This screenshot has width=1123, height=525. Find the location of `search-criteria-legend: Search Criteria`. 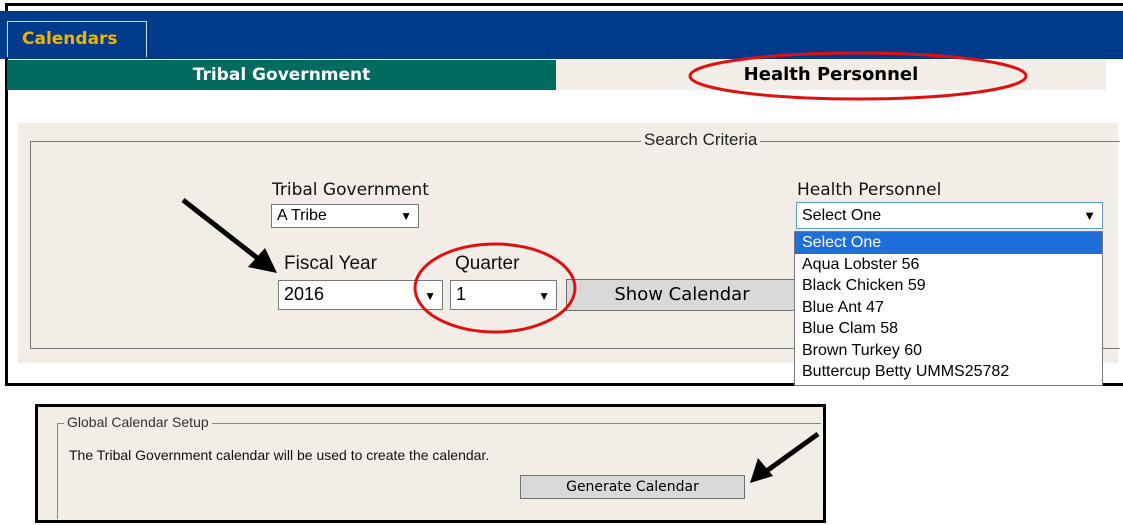

search-criteria-legend: Search Criteria is located at coordinates (701, 140).